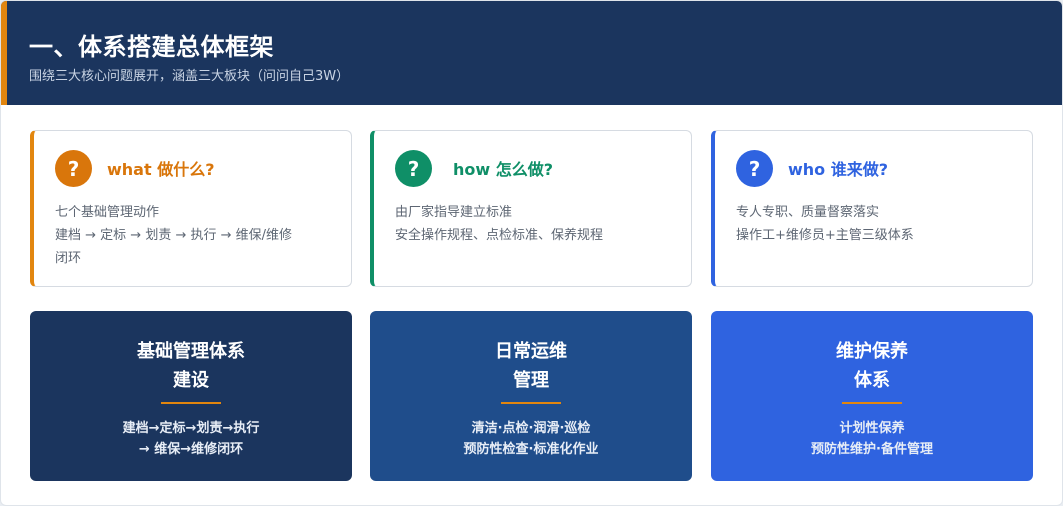 The height and width of the screenshot is (506, 1063). Describe the element at coordinates (872, 351) in the screenshot. I see `block-title-line: 维护保养` at that location.